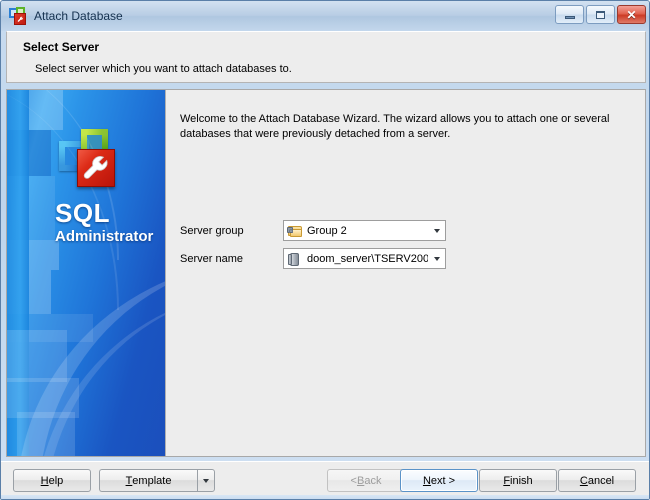  I want to click on window-title: Attach Database, so click(78, 16).